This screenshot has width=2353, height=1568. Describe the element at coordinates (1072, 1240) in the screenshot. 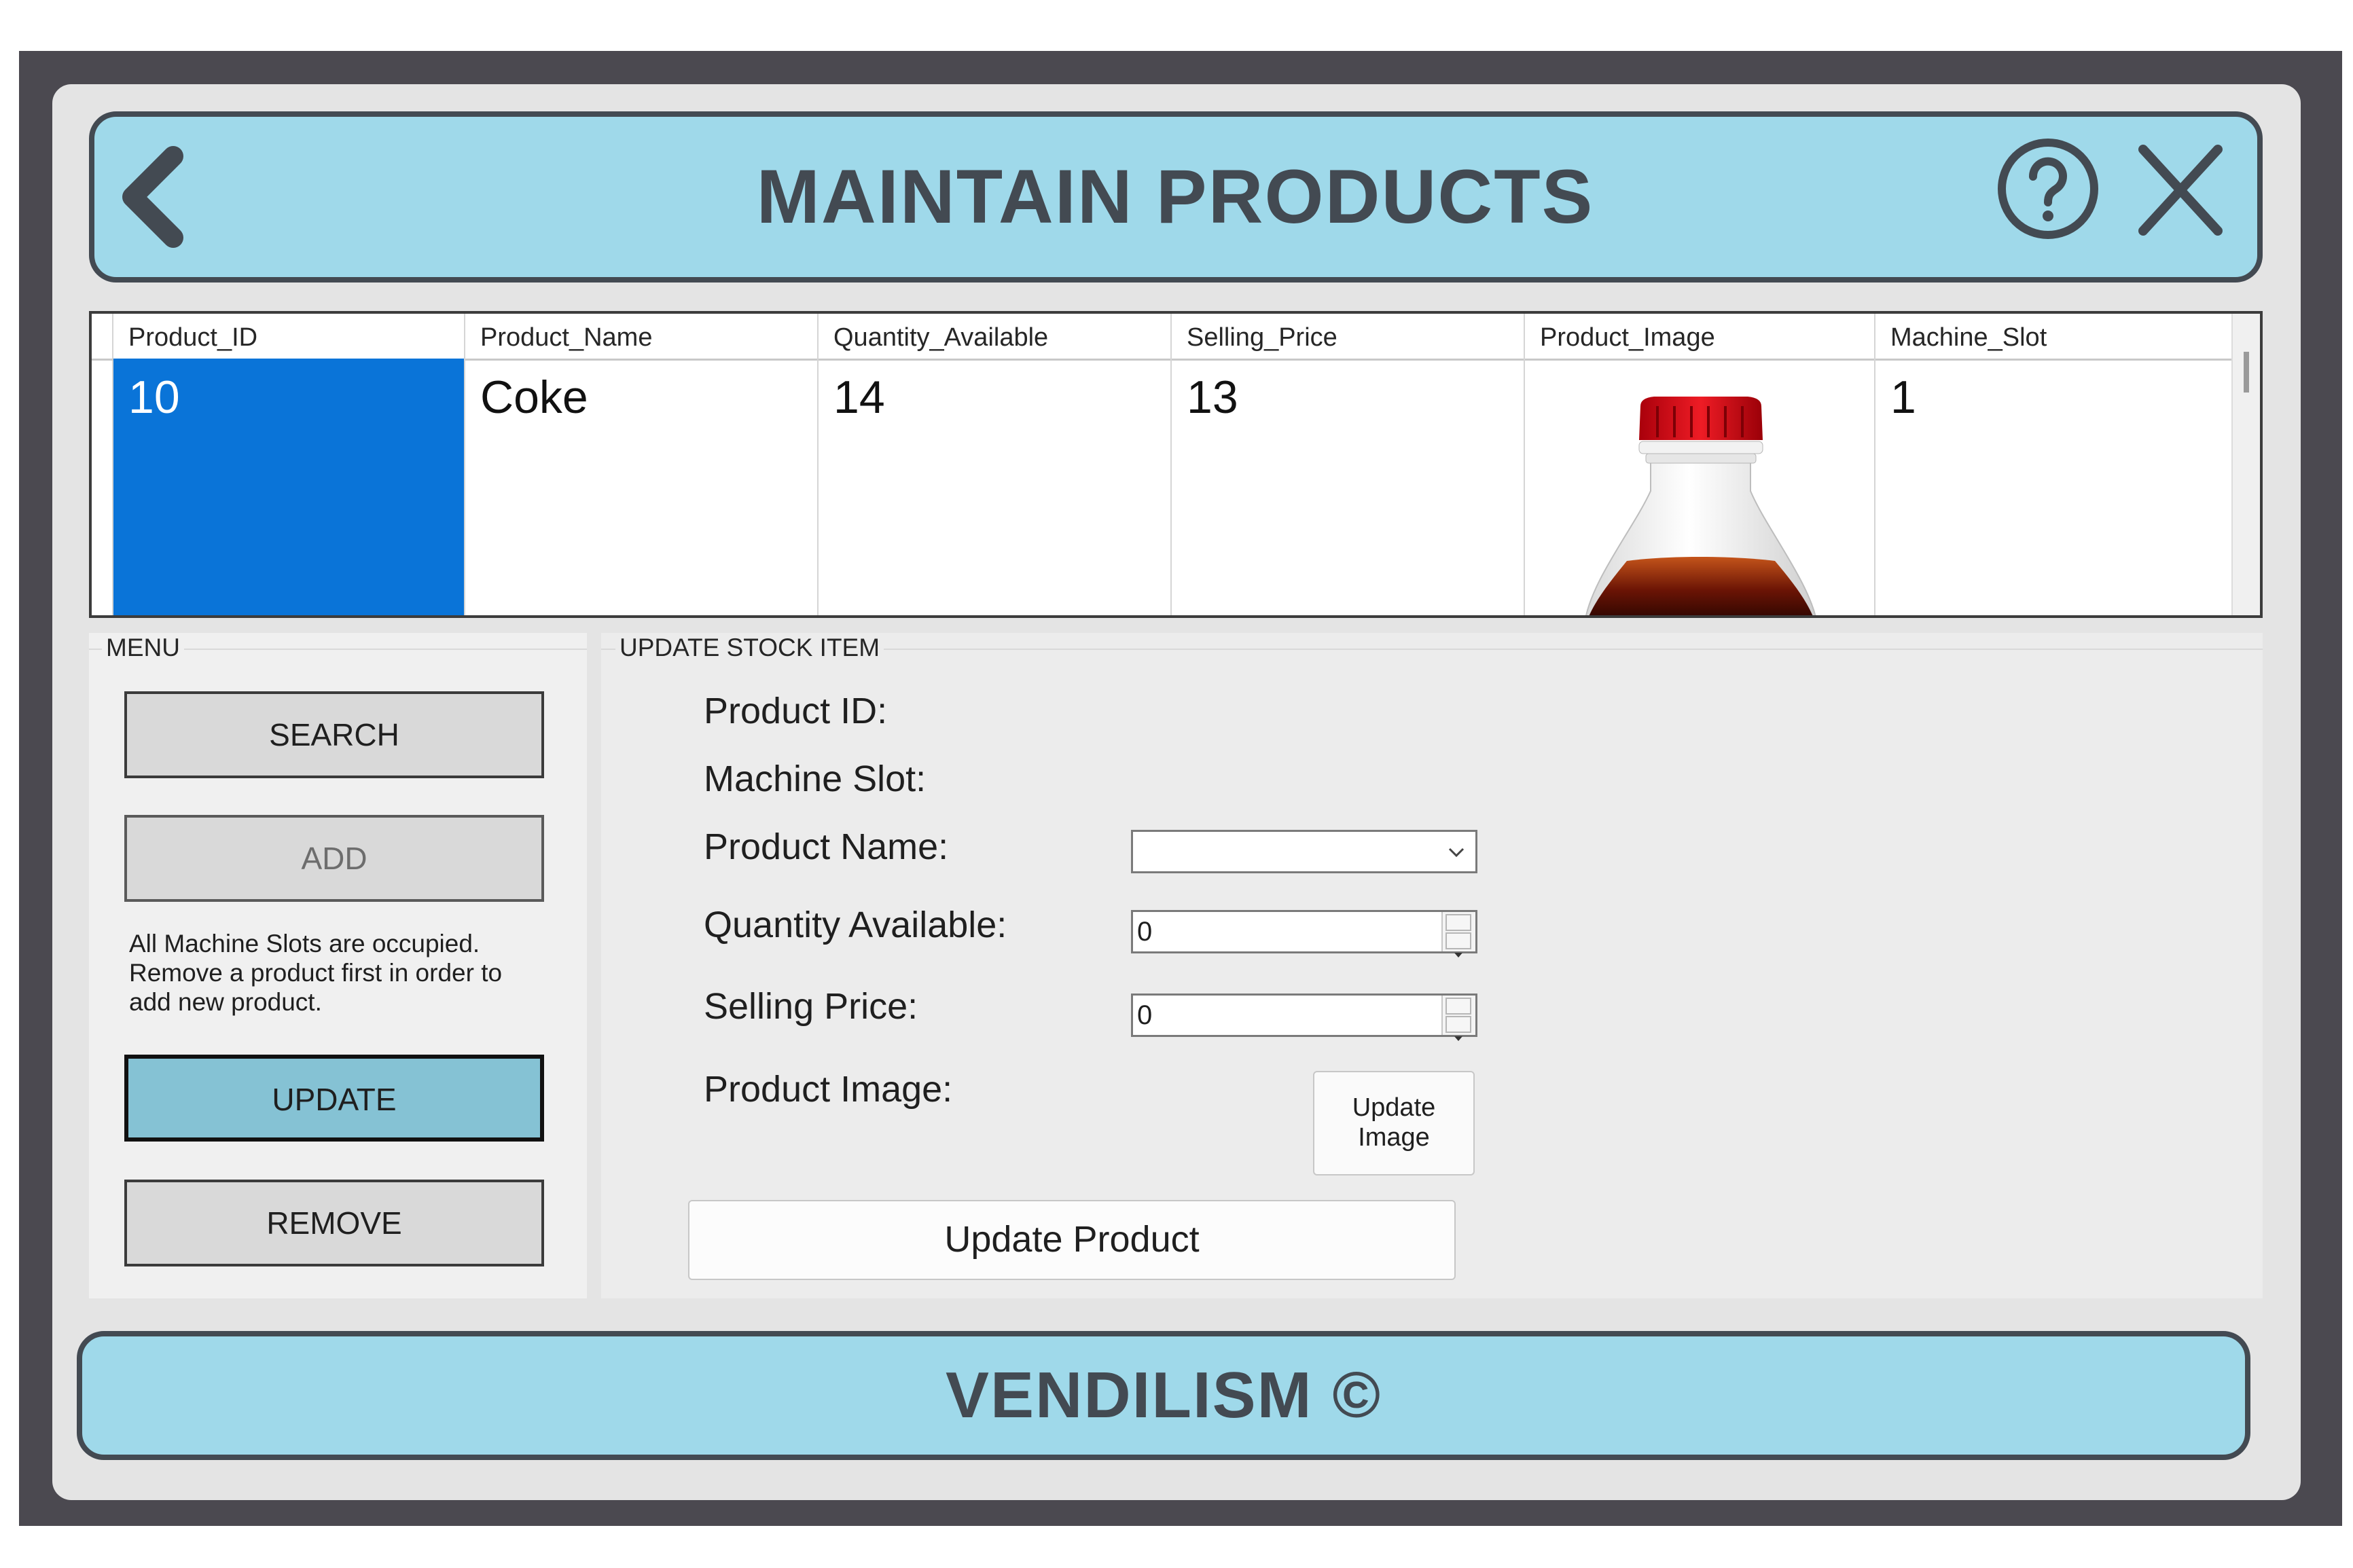

I see `update-product-button: Update Product` at that location.